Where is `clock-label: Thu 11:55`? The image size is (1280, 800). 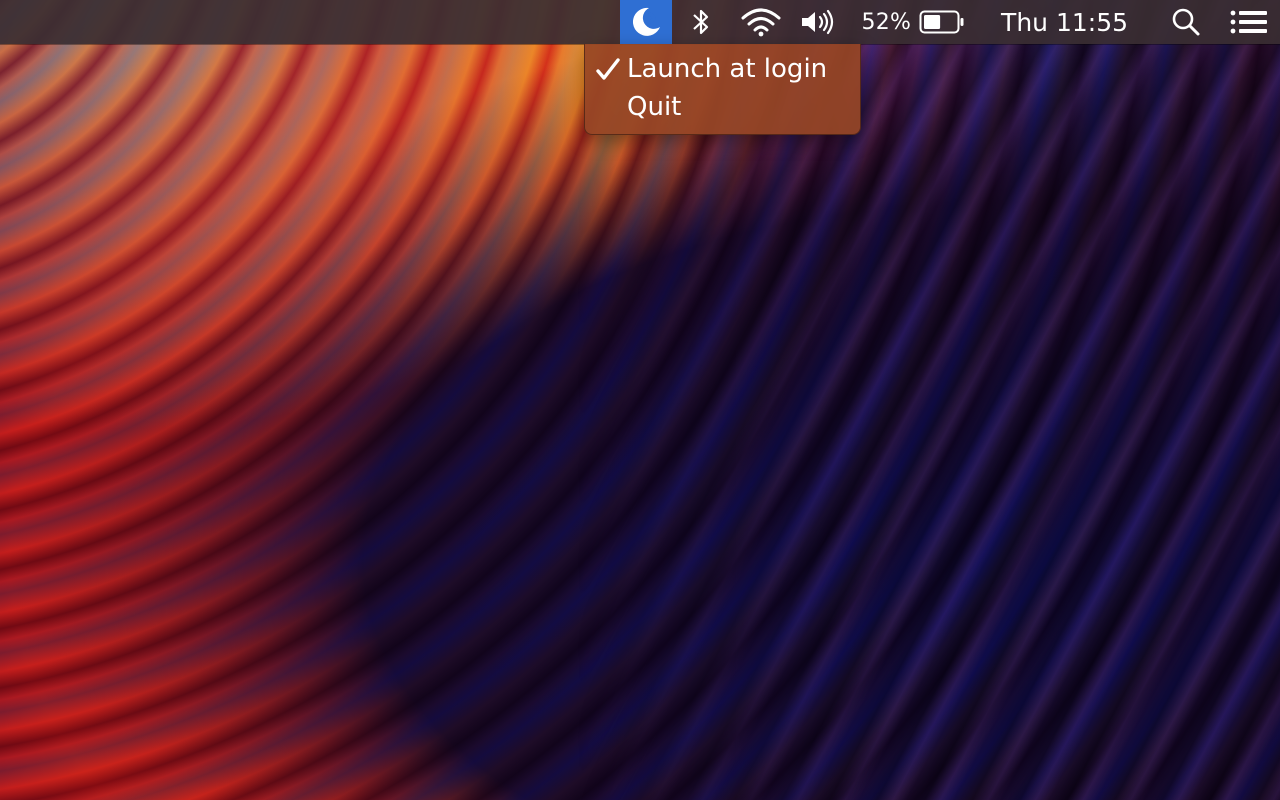
clock-label: Thu 11:55 is located at coordinates (1064, 22).